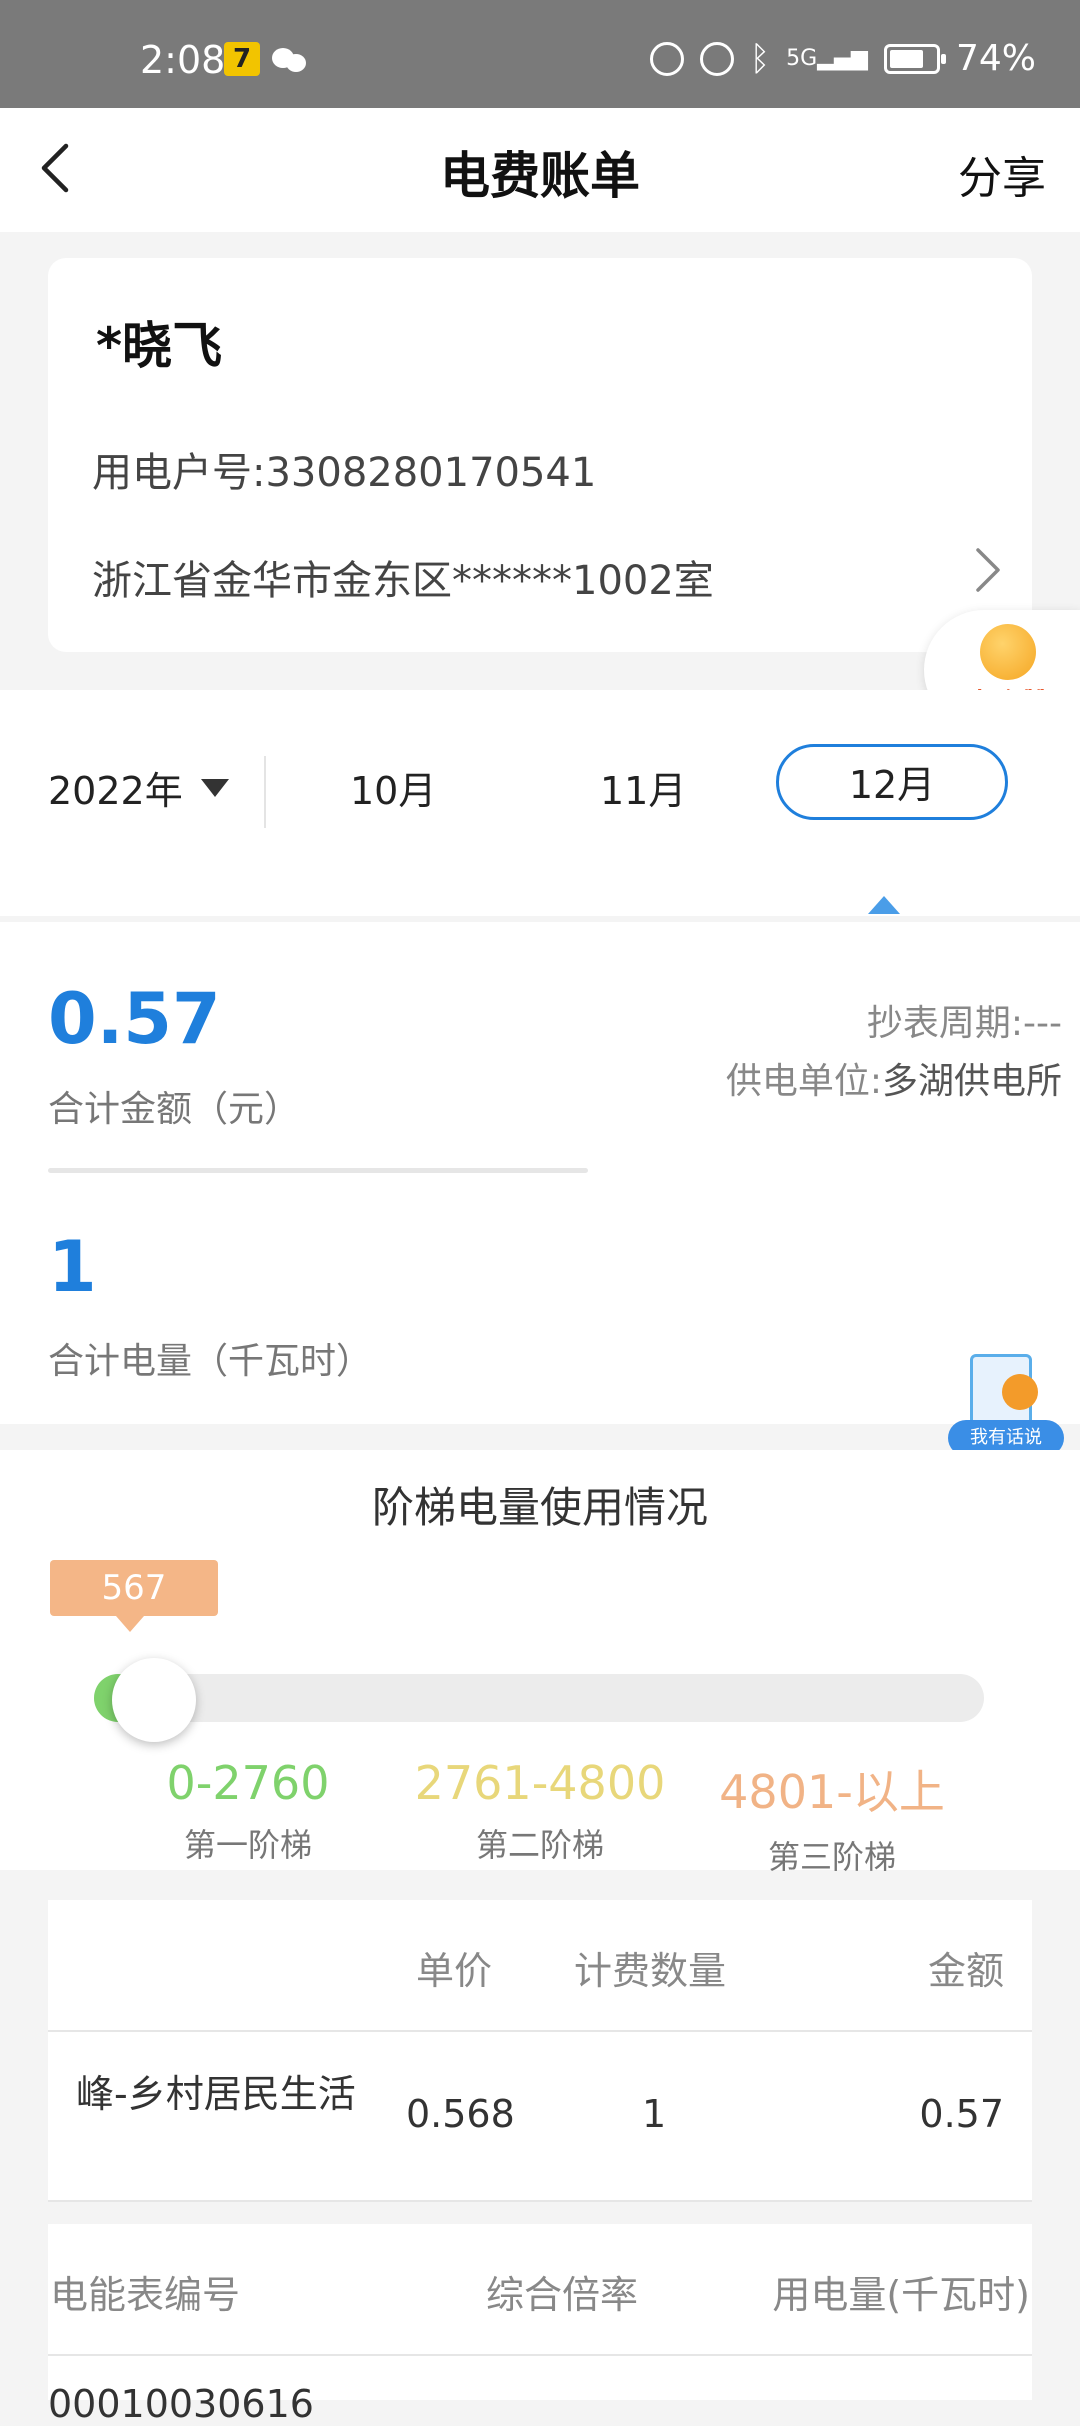  What do you see at coordinates (159, 346) in the screenshot?
I see `customer-name: *晓飞` at bounding box center [159, 346].